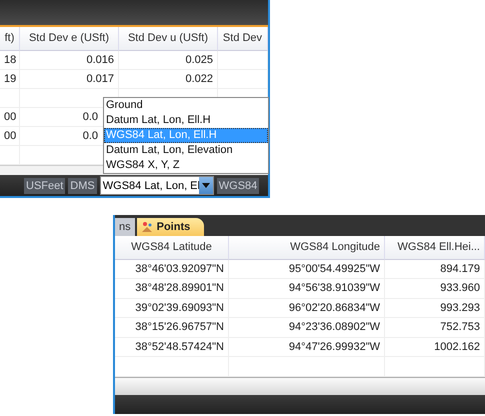  I want to click on table-cell: 1002.162, so click(435, 348).